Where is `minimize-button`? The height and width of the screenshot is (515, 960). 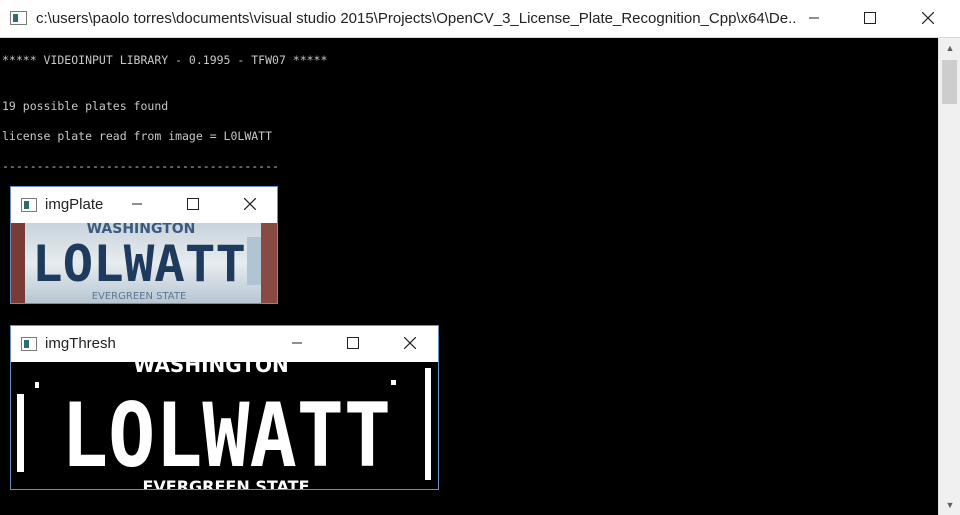
minimize-button is located at coordinates (814, 19).